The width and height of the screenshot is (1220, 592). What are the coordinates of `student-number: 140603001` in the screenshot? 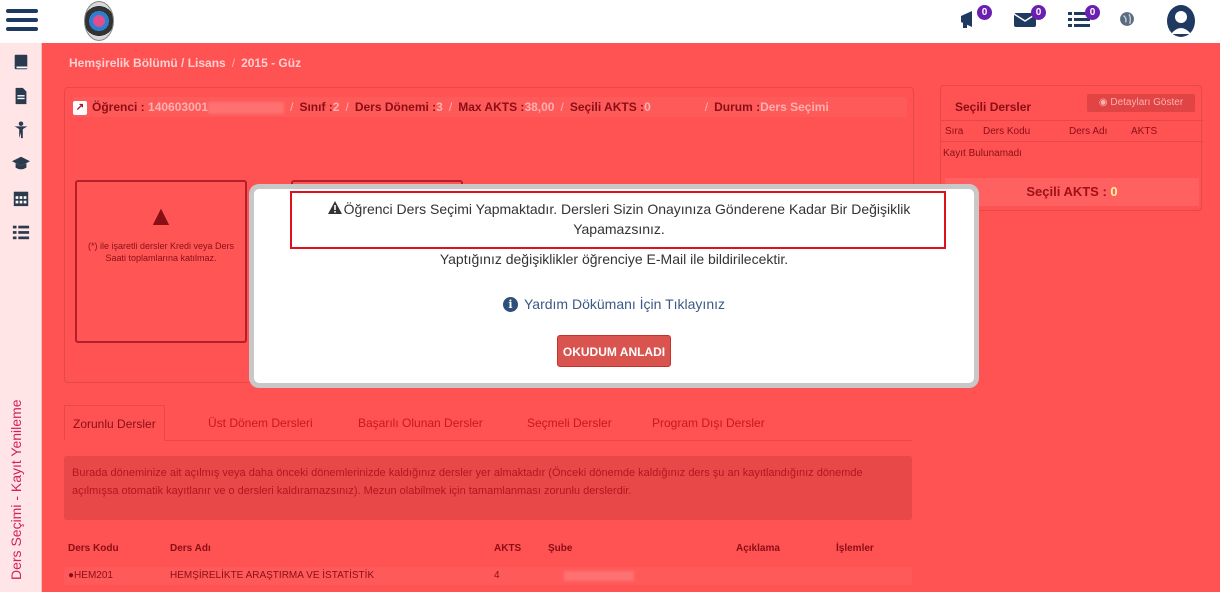 It's located at (178, 107).